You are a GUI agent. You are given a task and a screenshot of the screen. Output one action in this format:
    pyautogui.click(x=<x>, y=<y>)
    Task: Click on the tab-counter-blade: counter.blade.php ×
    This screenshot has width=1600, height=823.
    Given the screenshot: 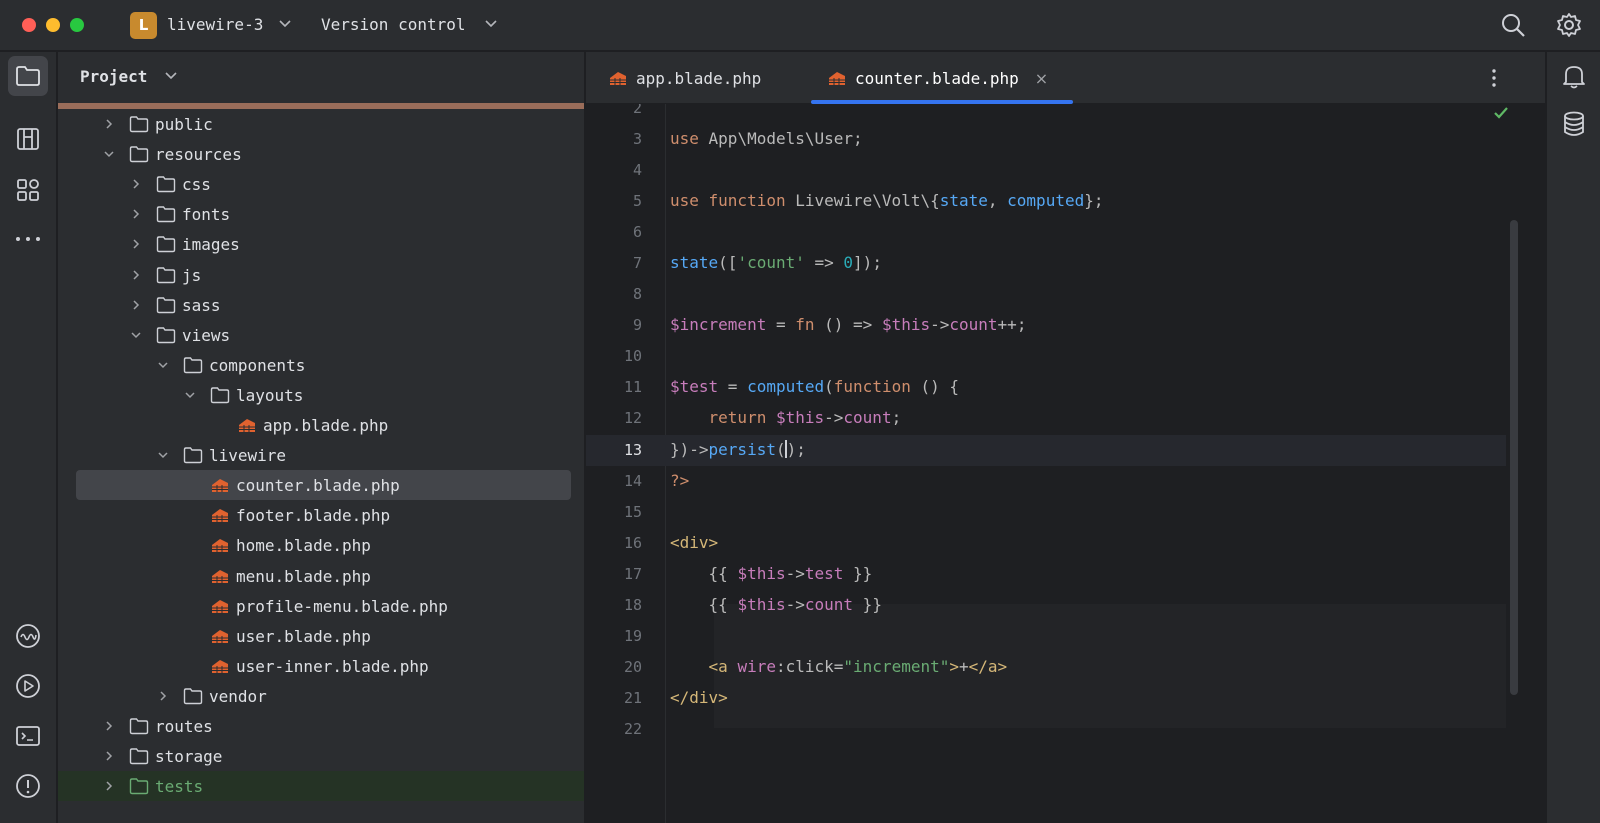 What is the action you would take?
    pyautogui.click(x=937, y=78)
    